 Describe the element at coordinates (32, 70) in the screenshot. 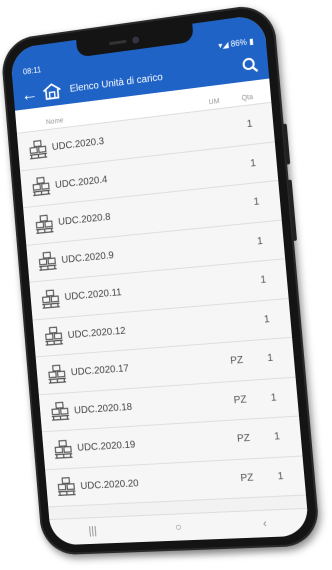

I see `status-time: 08:11` at that location.